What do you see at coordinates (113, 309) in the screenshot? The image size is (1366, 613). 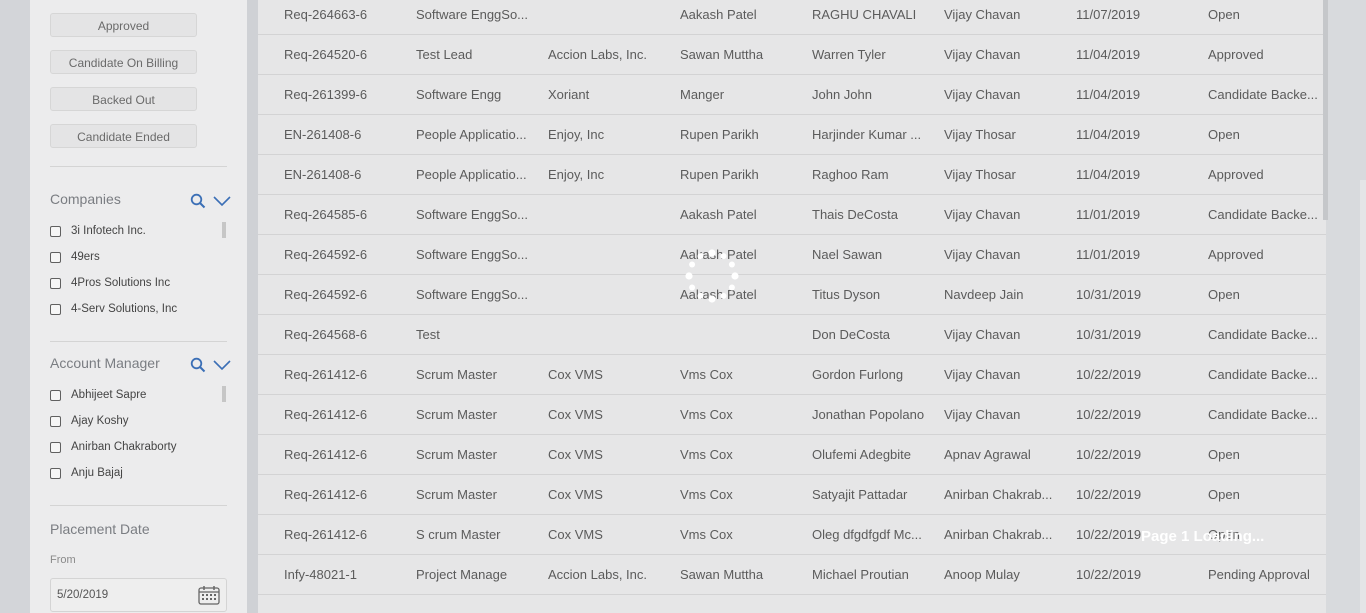 I see `company-option: 4-Serv Solutions, Inc` at bounding box center [113, 309].